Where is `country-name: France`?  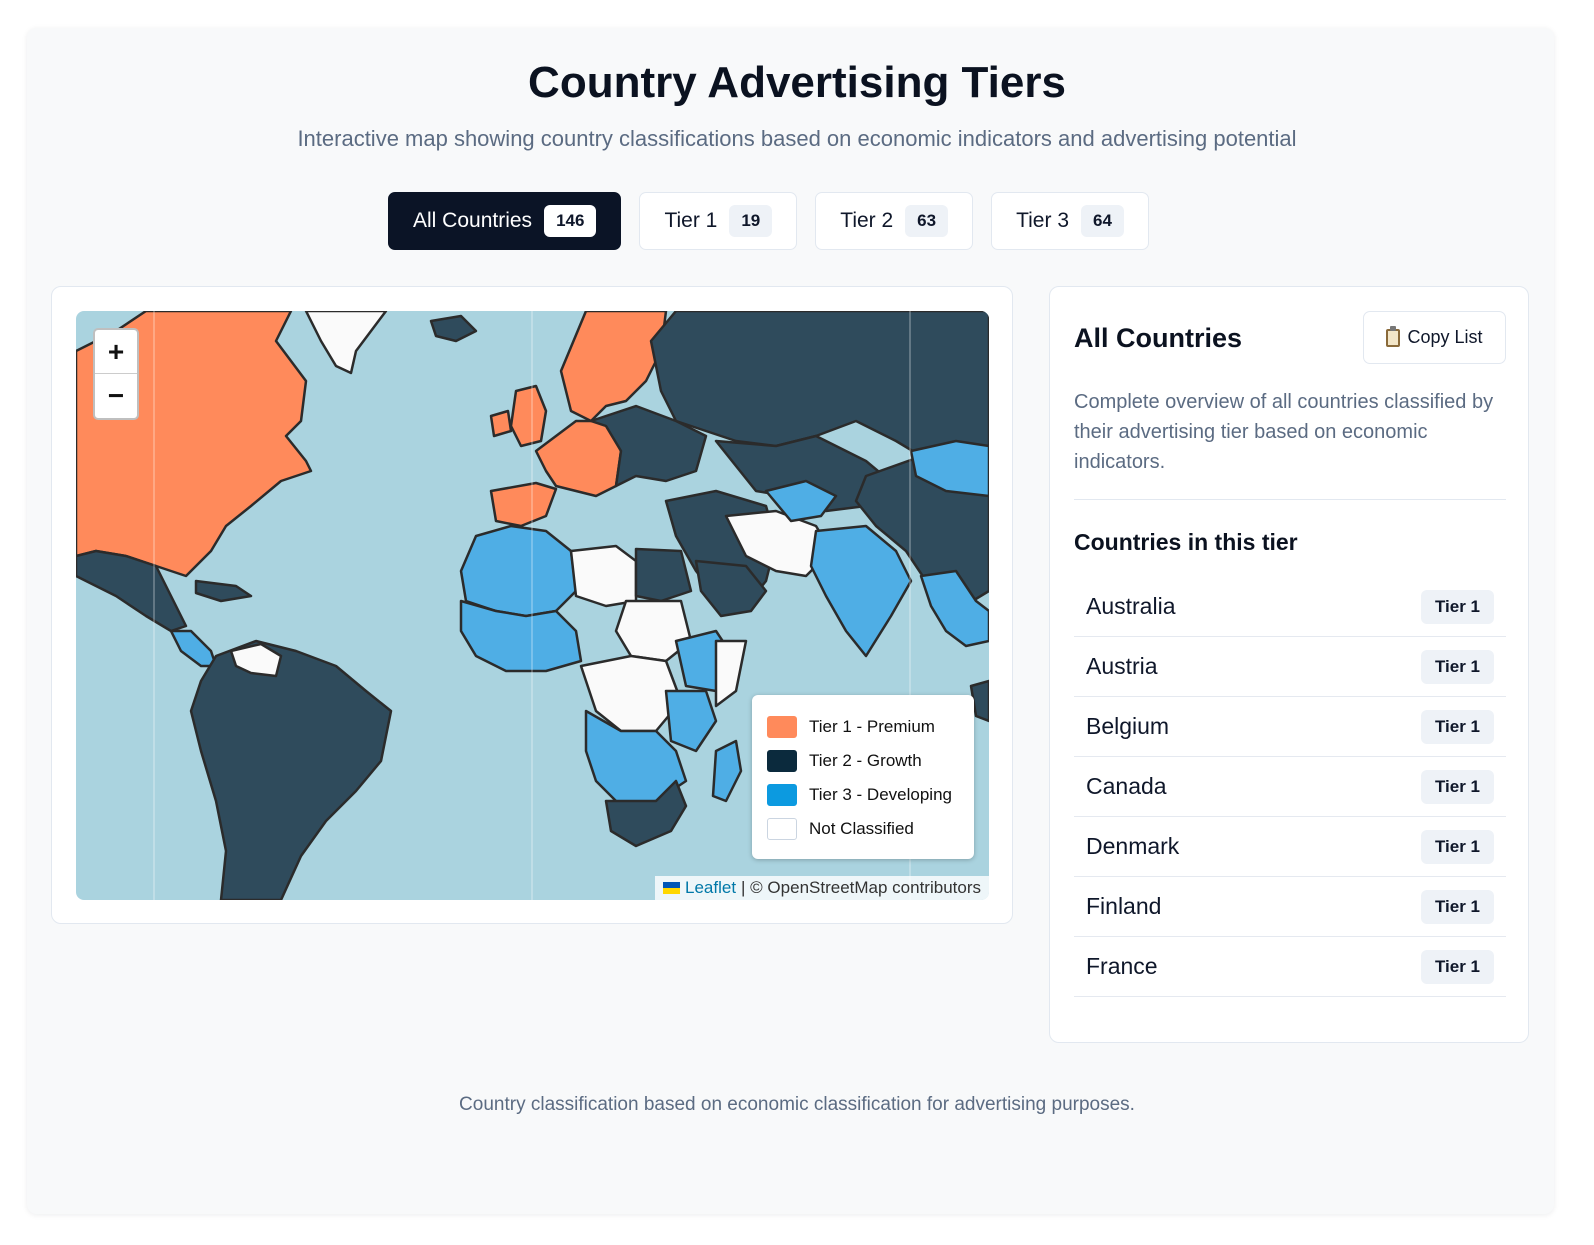 country-name: France is located at coordinates (1122, 966).